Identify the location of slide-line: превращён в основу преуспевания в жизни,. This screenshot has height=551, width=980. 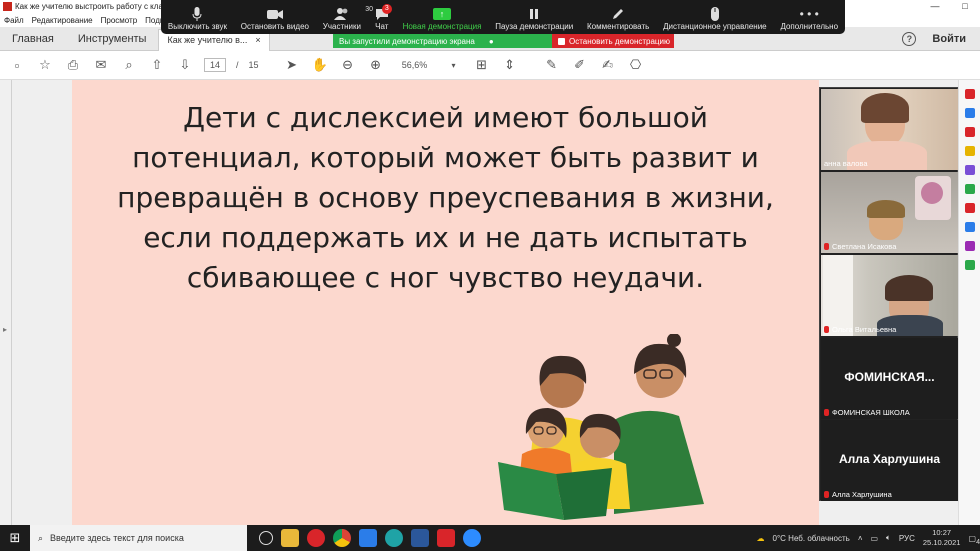
(445, 197).